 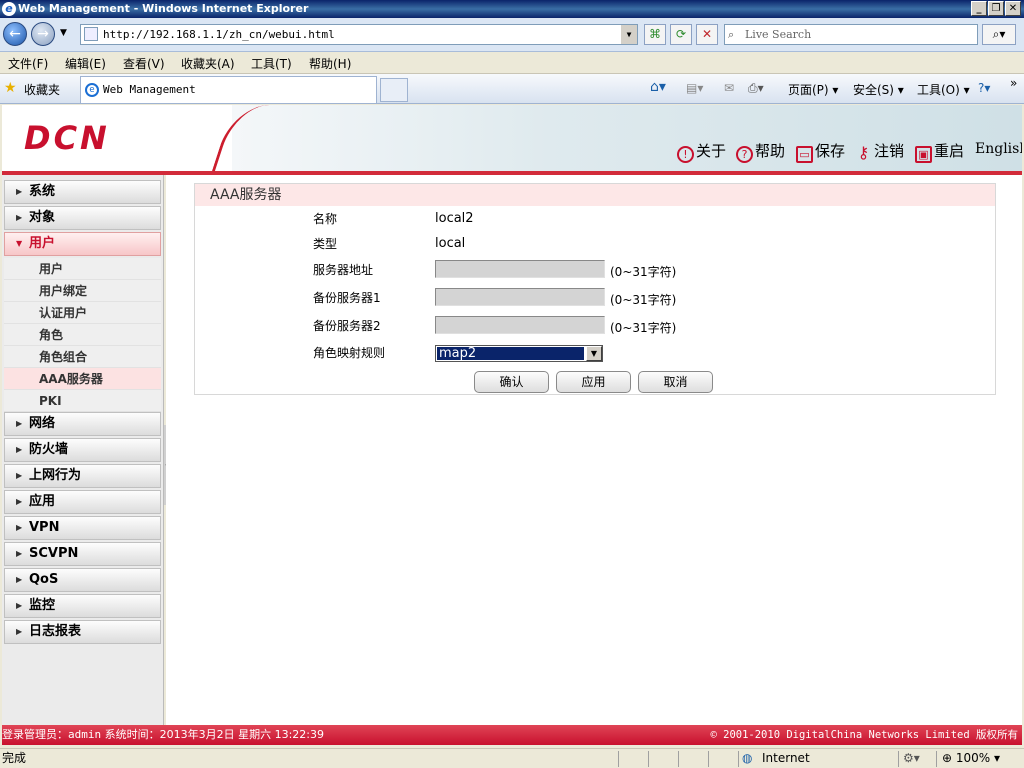 I want to click on sidebar-item-role-combination: 角色组合, so click(x=82, y=357).